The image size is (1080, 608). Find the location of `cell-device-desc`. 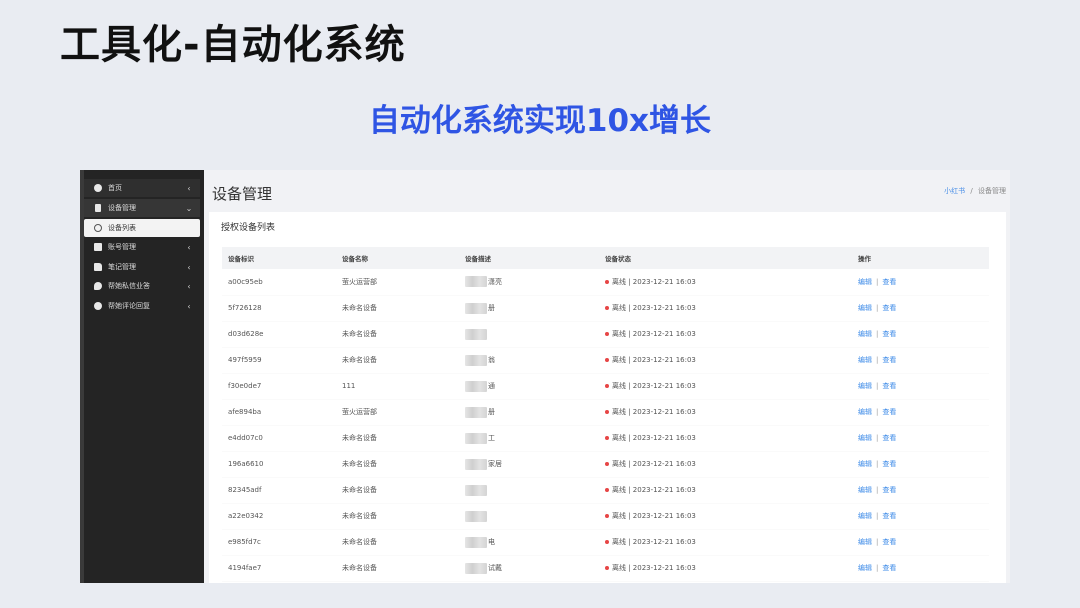

cell-device-desc is located at coordinates (529, 516).